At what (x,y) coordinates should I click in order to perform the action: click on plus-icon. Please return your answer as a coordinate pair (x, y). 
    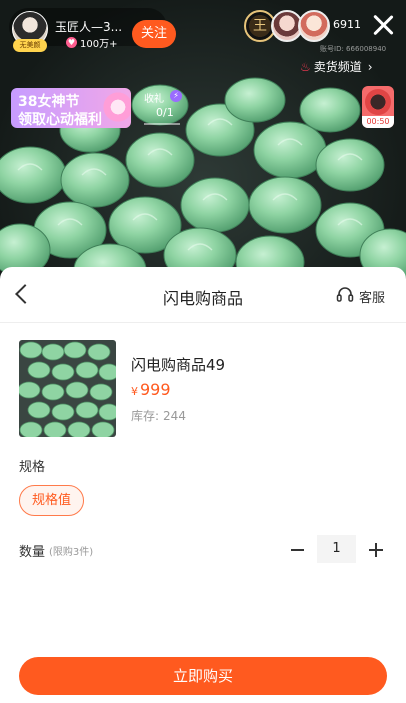
    Looking at the image, I should click on (376, 550).